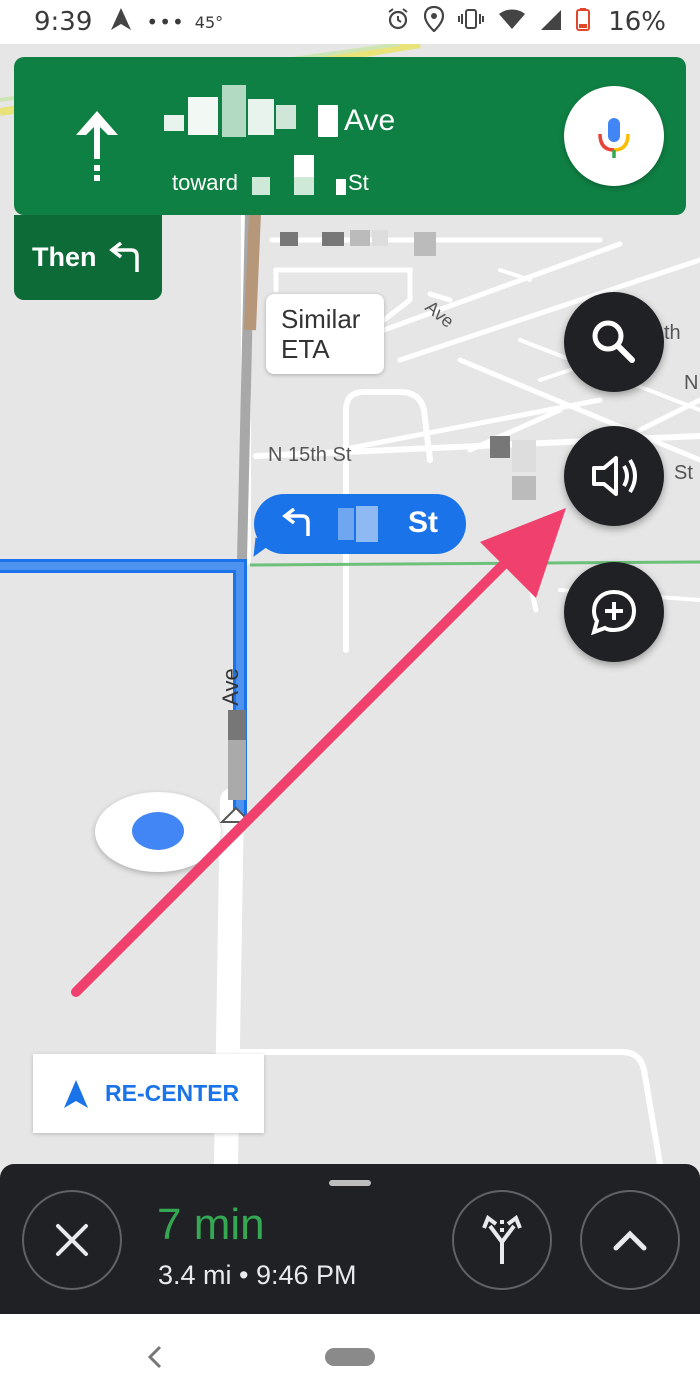 This screenshot has width=700, height=1400. Describe the element at coordinates (691, 383) in the screenshot. I see `map-label-right-n: N` at that location.